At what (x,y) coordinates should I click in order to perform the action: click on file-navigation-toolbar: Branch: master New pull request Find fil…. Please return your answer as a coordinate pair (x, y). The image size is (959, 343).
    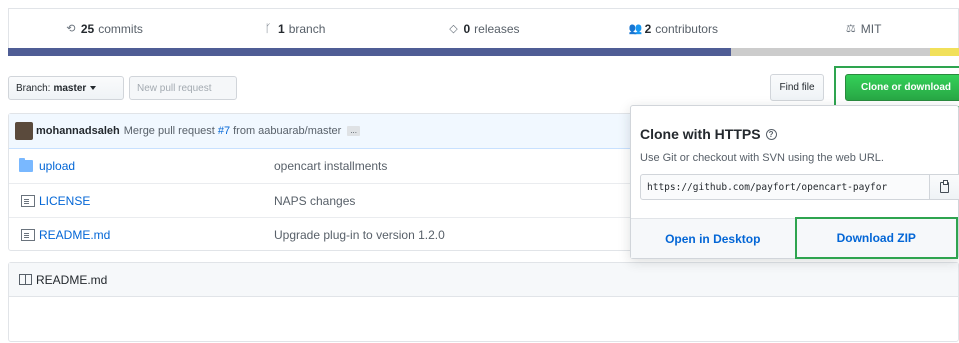
    Looking at the image, I should click on (483, 87).